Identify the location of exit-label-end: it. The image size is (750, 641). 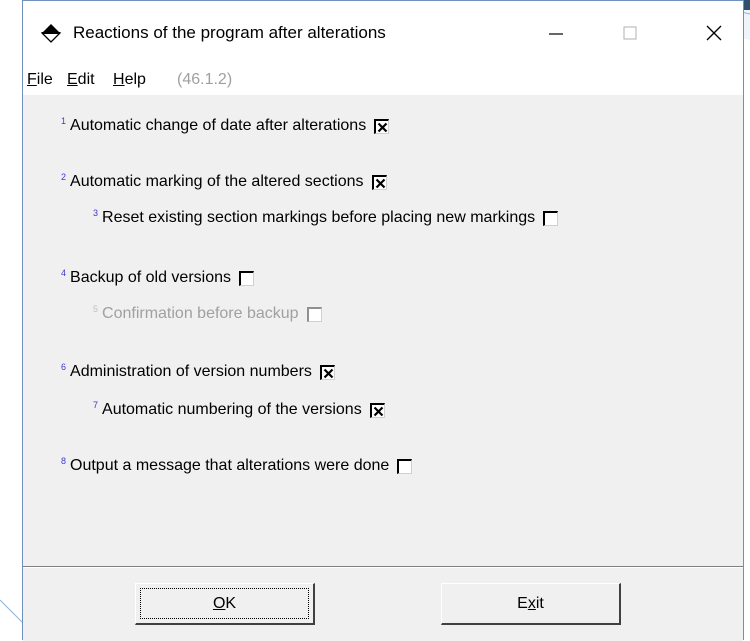
(539, 603).